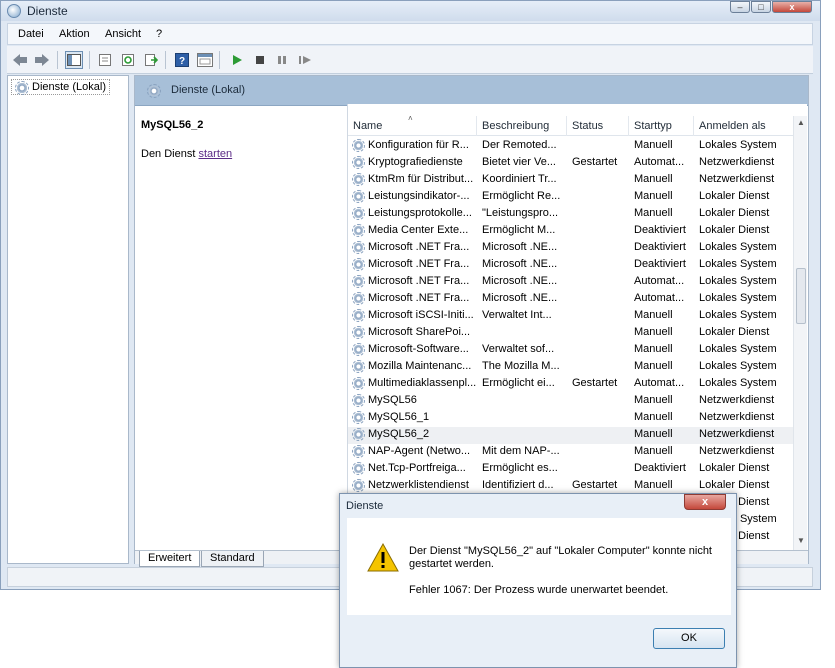 The image size is (835, 668). What do you see at coordinates (215, 154) in the screenshot?
I see `start-service-link: starten` at bounding box center [215, 154].